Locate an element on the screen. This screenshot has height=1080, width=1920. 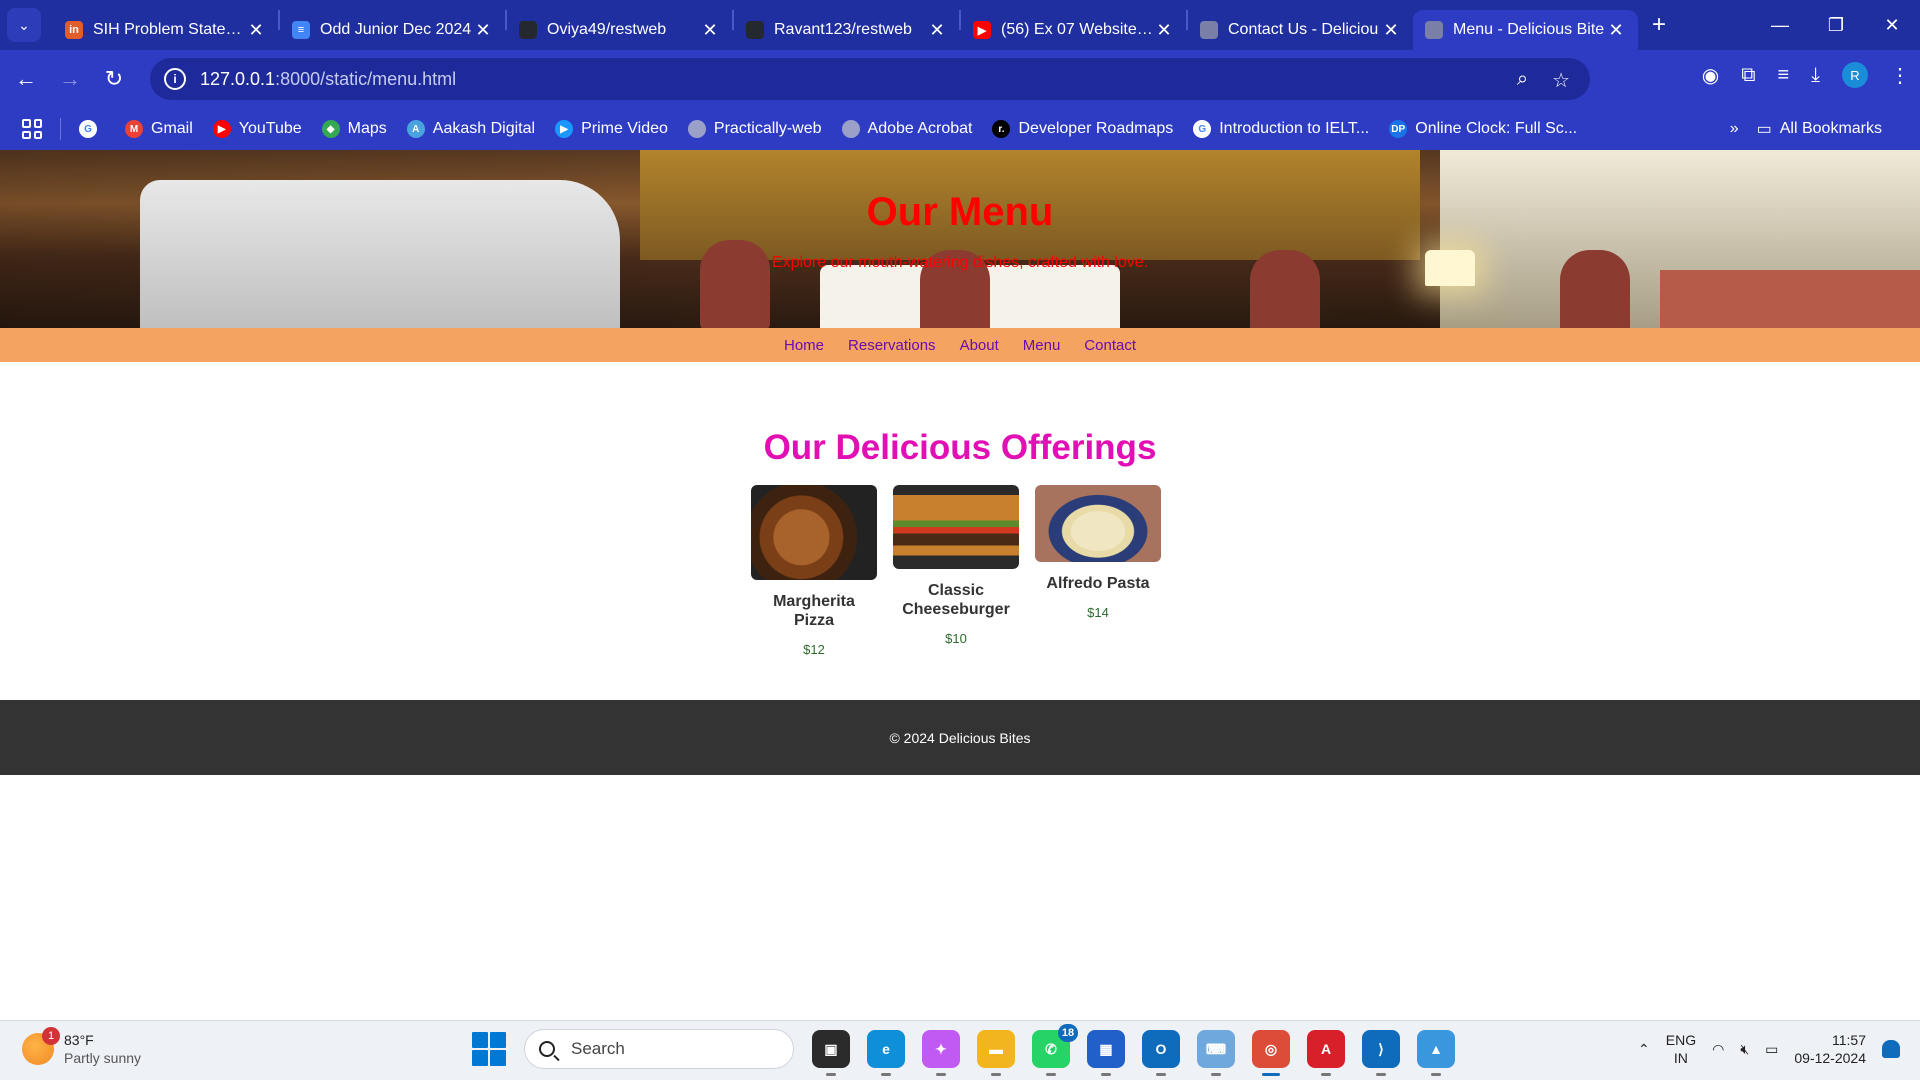
dp-icon: DP is located at coordinates (1398, 129).